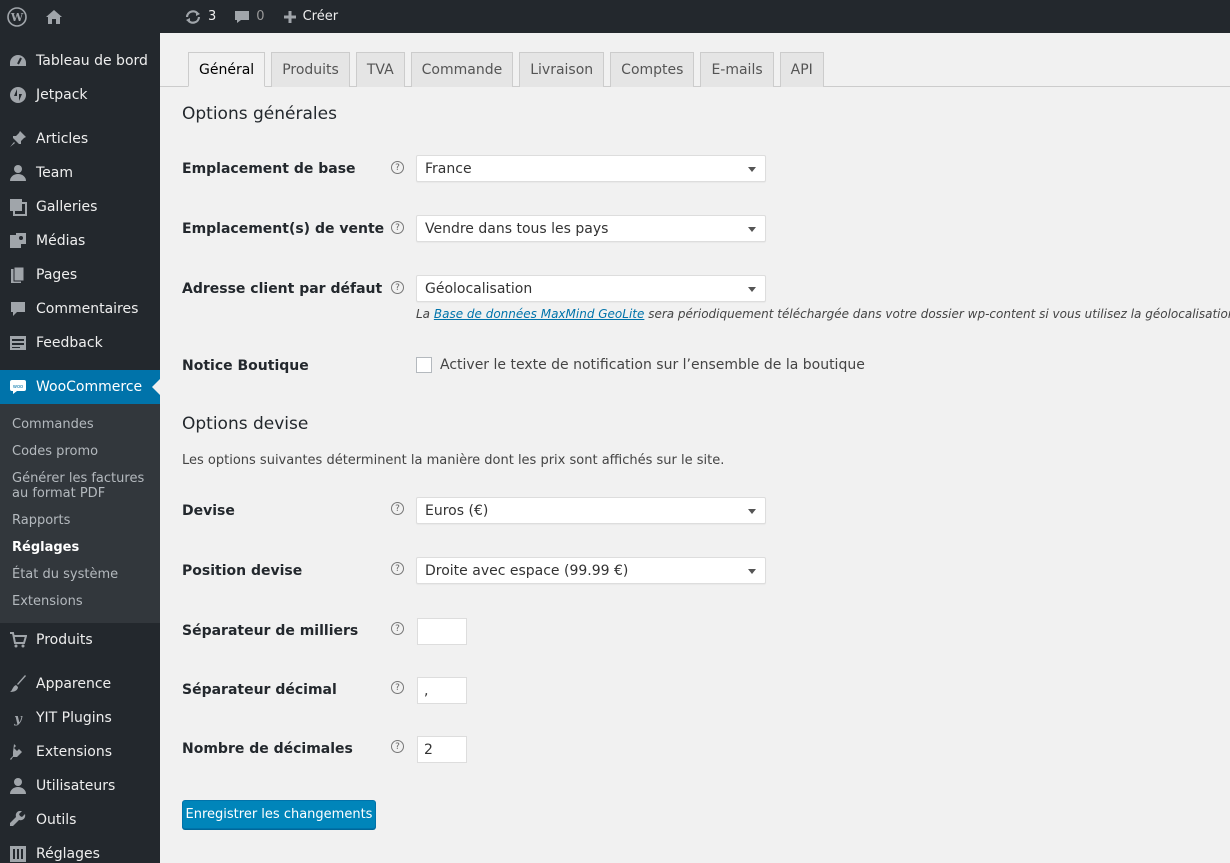 This screenshot has width=1230, height=863. I want to click on comments-count: 0, so click(260, 16).